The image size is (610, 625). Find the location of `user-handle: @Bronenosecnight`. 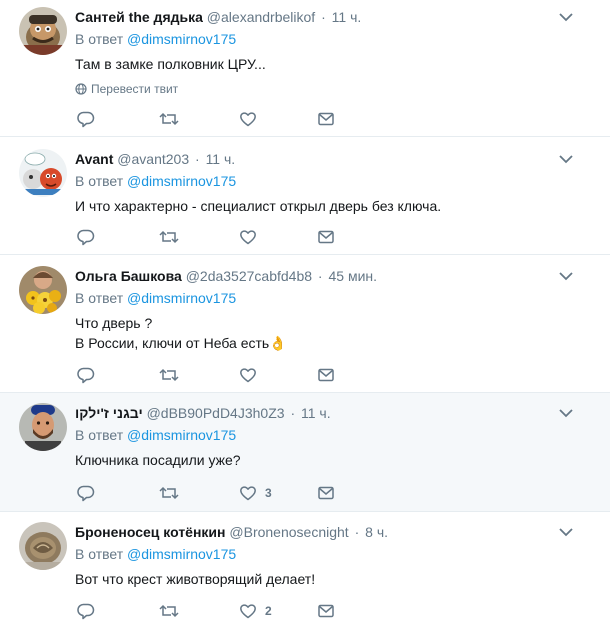

user-handle: @Bronenosecnight is located at coordinates (288, 532).